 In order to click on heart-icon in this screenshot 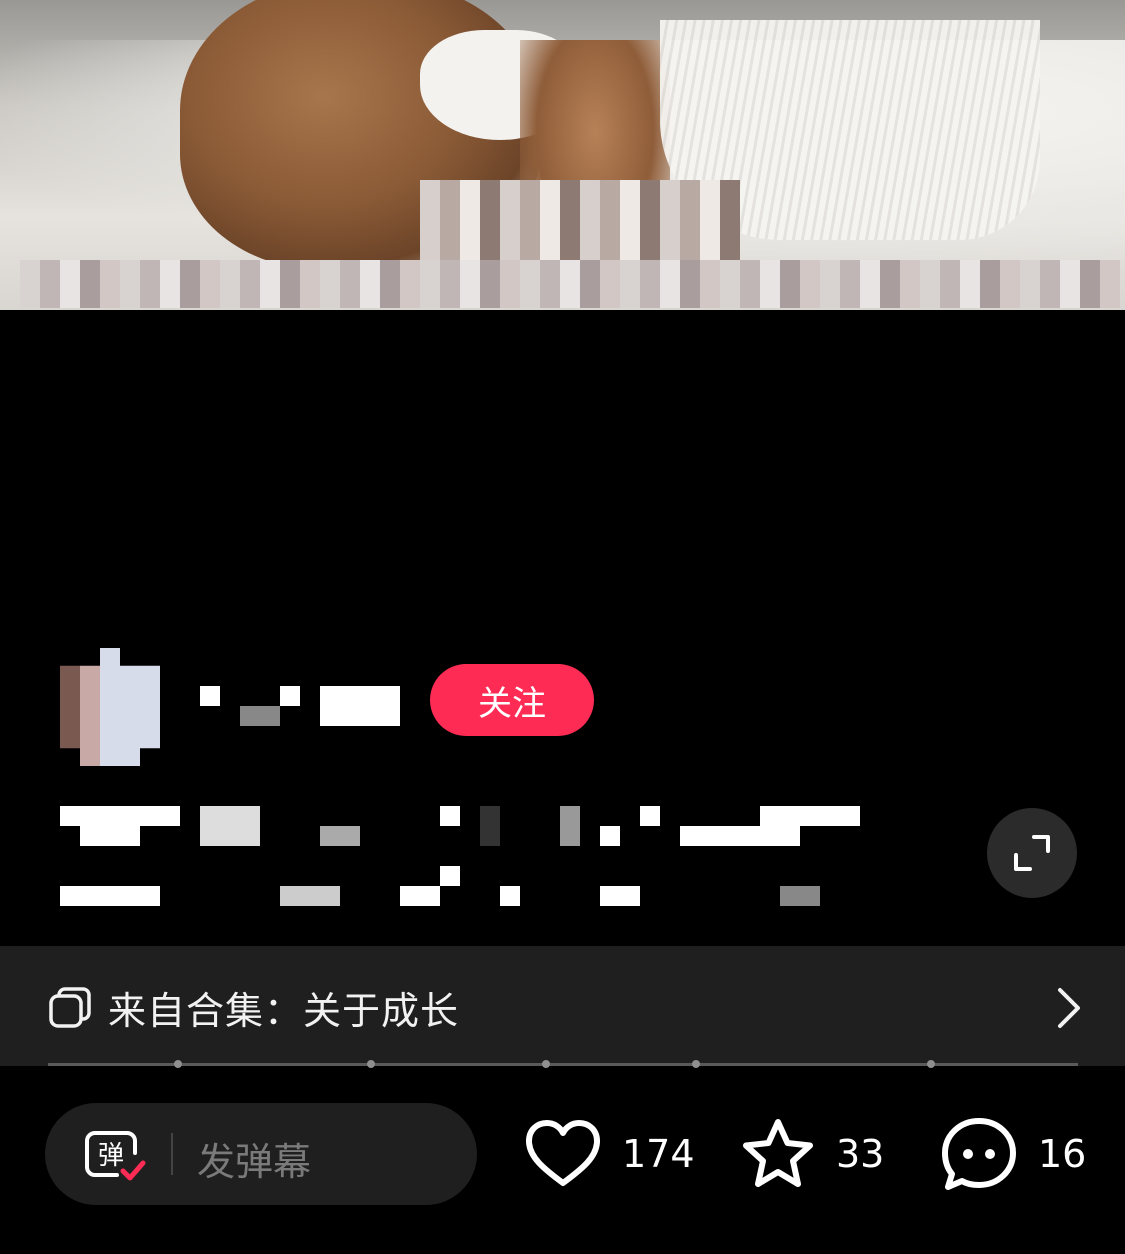, I will do `click(563, 1153)`.